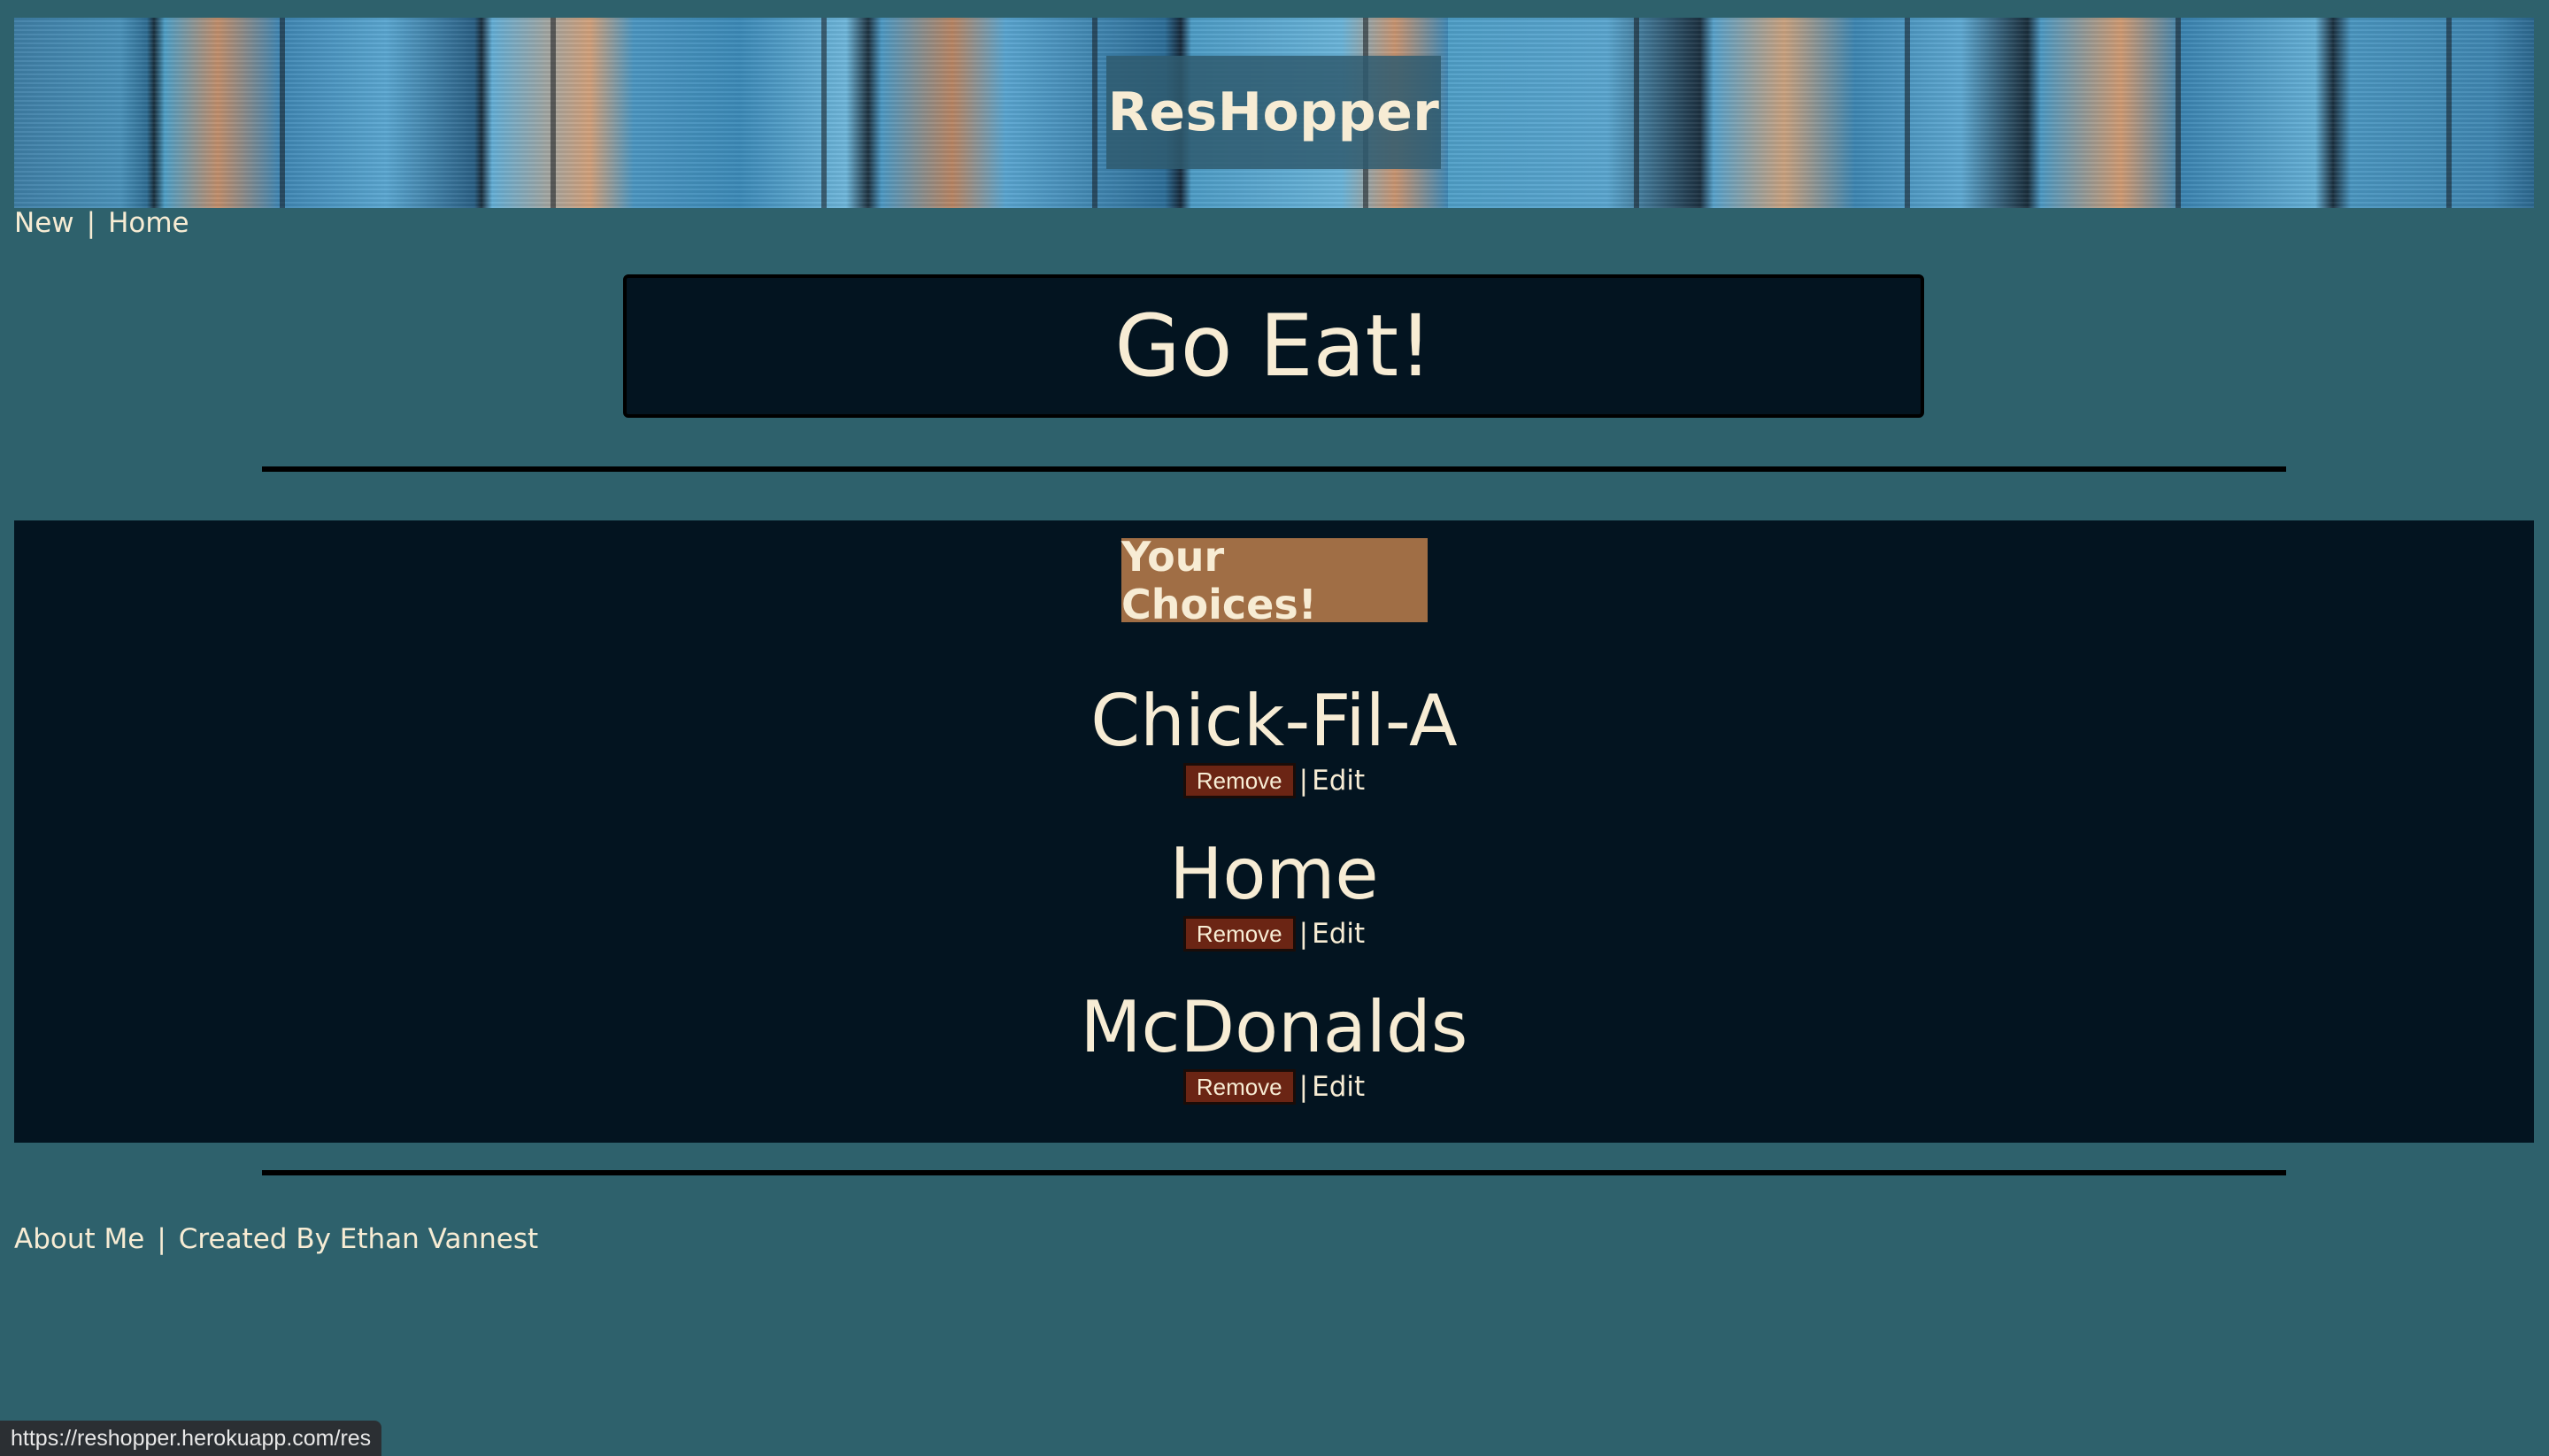  I want to click on hero-box: Go Eat!, so click(1274, 346).